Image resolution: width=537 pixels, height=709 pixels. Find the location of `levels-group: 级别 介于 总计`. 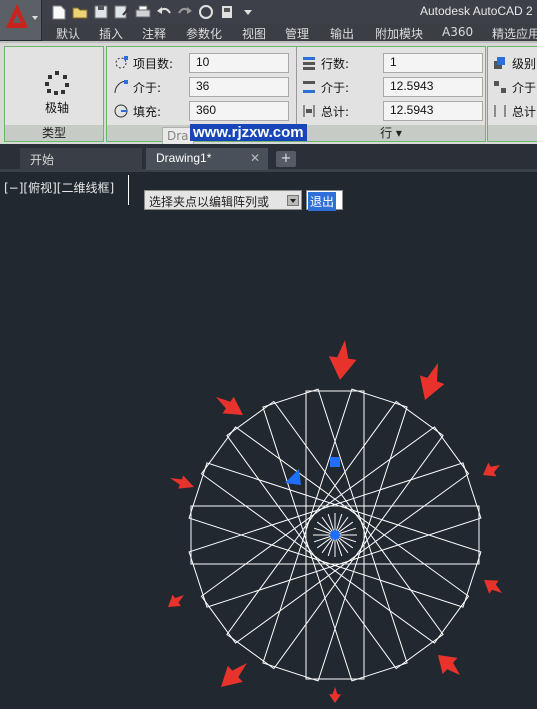

levels-group: 级别 介于 总计 is located at coordinates (512, 94).